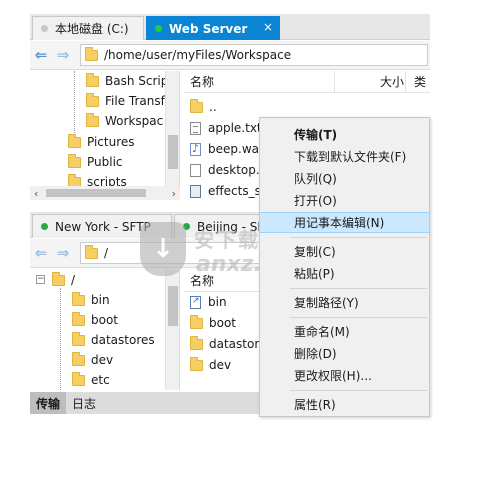 This screenshot has height=485, width=497. I want to click on tree-item: Bash Scrip, so click(127, 81).